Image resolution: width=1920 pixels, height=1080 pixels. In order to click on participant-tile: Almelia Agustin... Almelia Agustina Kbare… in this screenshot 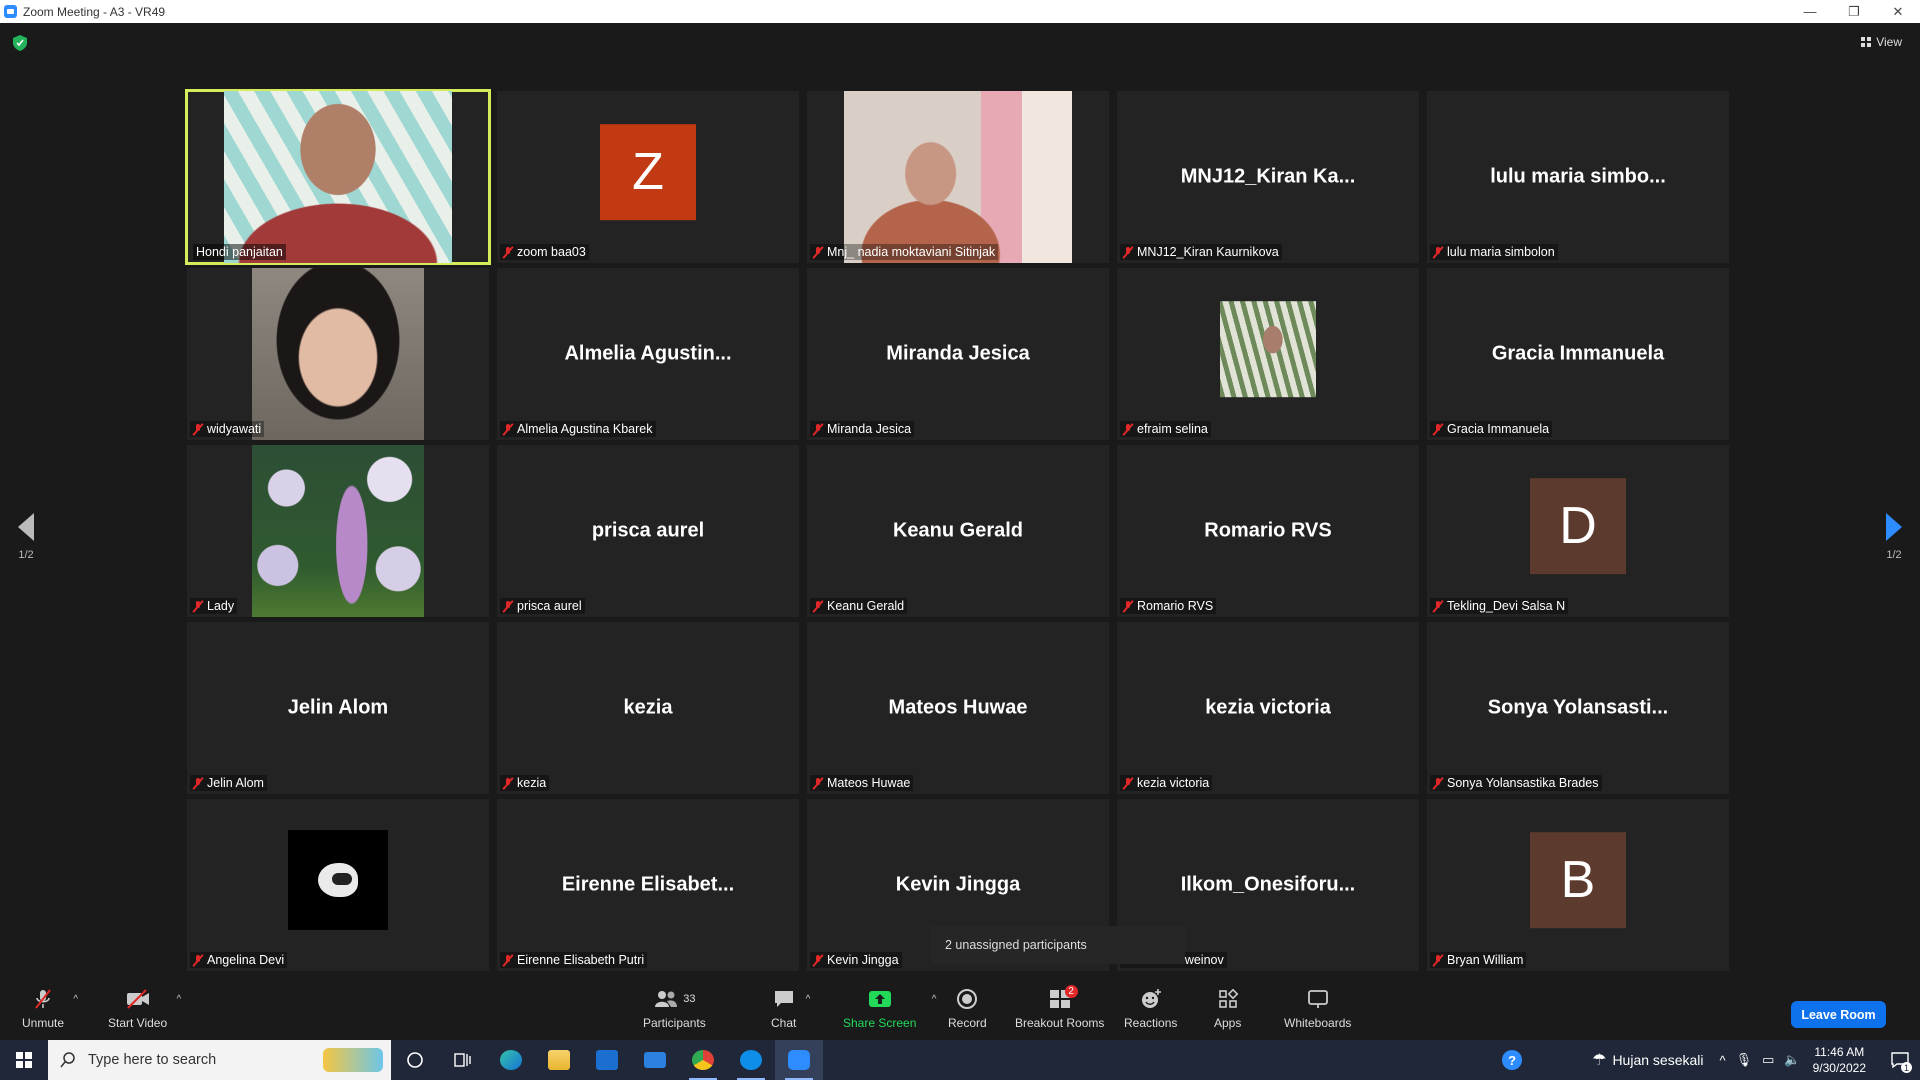, I will do `click(648, 354)`.